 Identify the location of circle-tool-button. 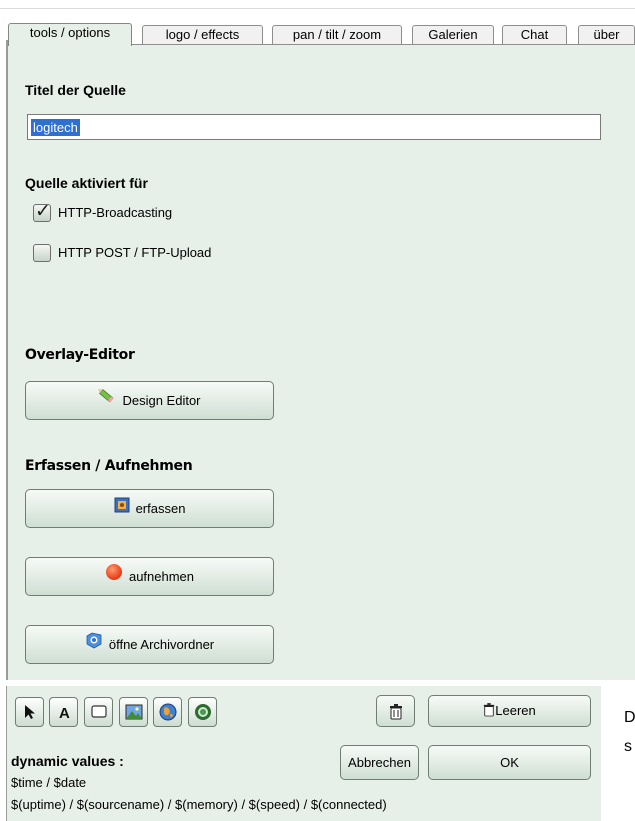
(202, 712).